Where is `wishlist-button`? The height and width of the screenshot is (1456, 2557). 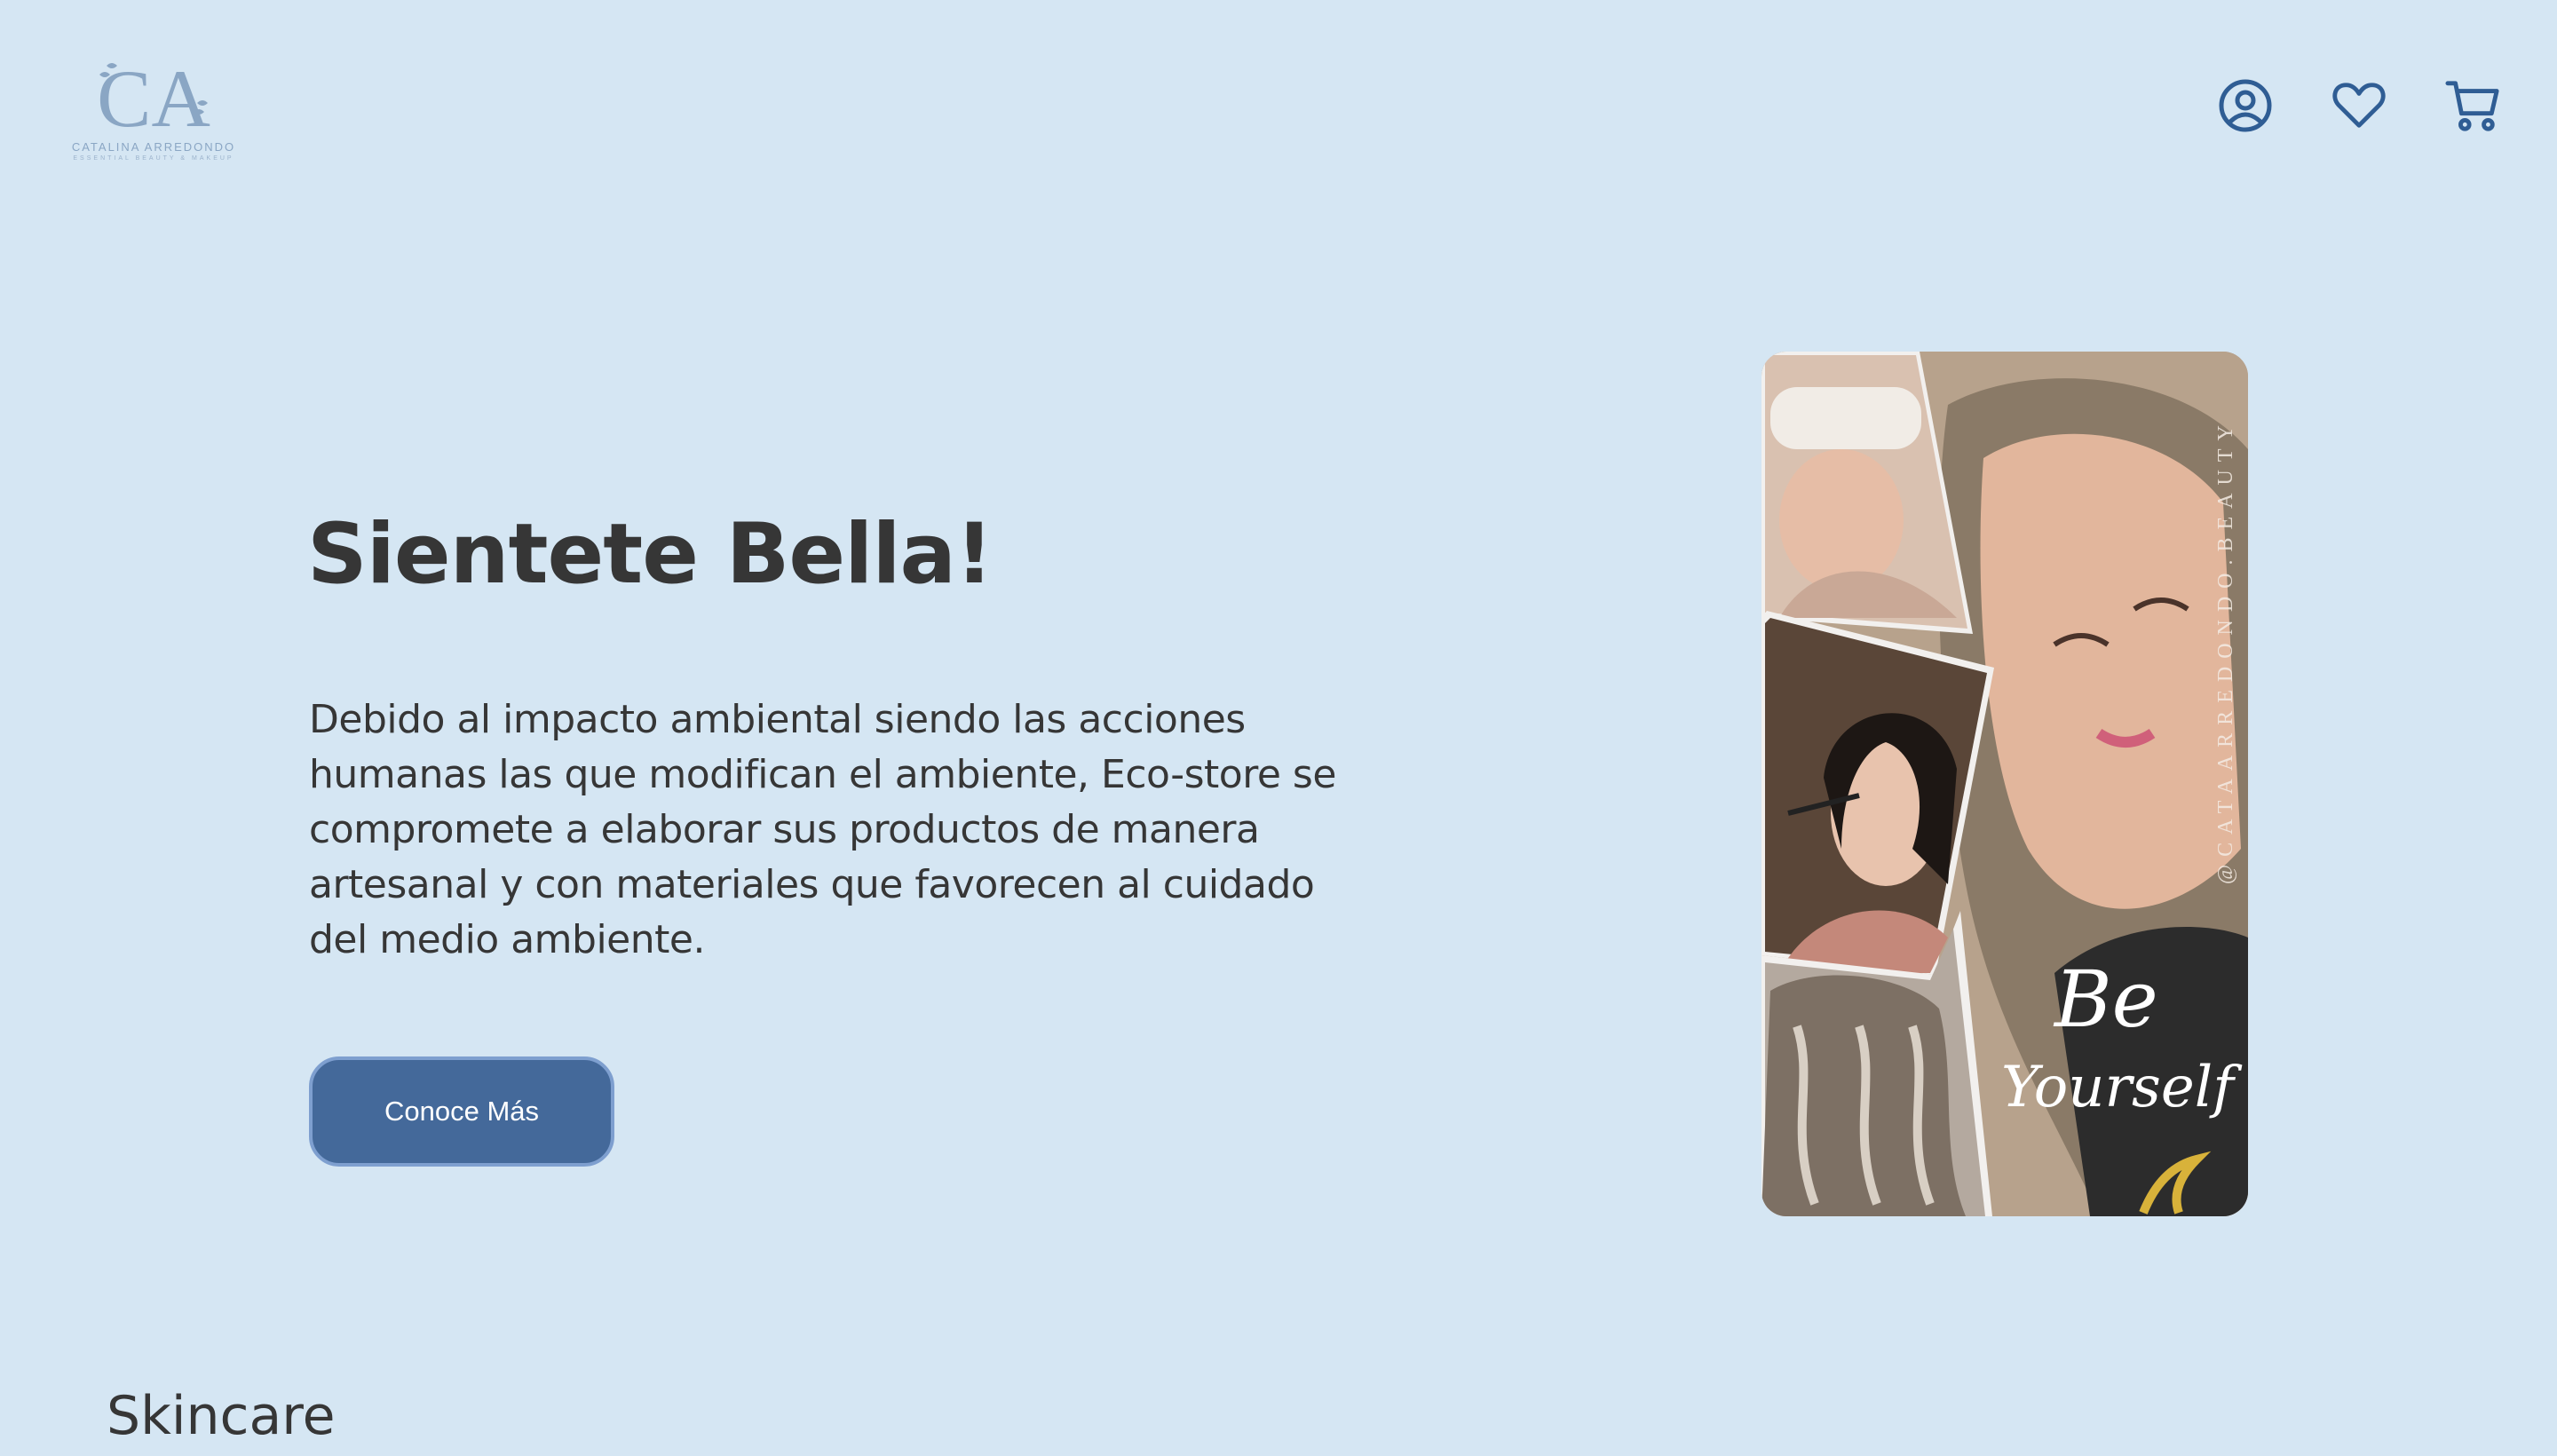 wishlist-button is located at coordinates (2359, 105).